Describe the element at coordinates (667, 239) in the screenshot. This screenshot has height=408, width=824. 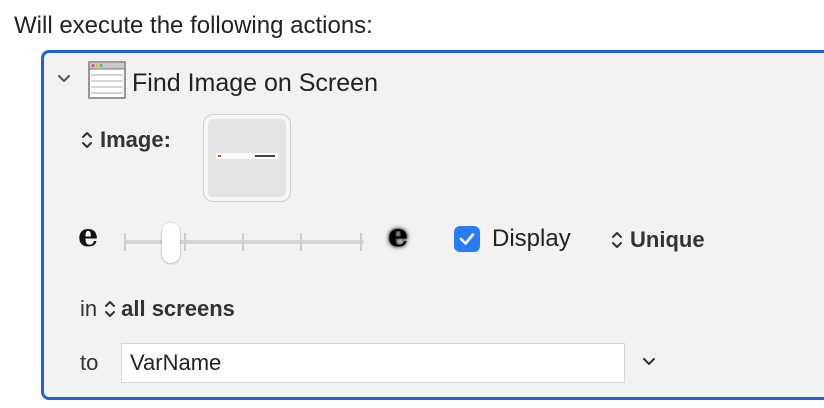
I see `match-mode-label: Unique` at that location.